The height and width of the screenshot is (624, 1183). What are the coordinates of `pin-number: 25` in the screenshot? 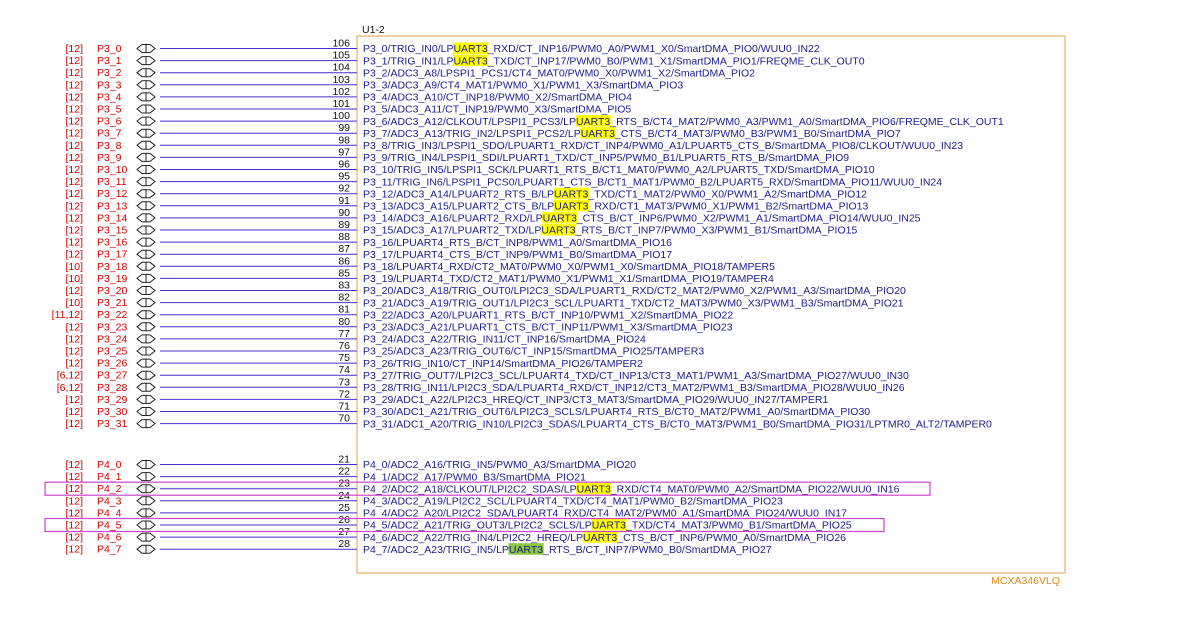 It's located at (344, 508).